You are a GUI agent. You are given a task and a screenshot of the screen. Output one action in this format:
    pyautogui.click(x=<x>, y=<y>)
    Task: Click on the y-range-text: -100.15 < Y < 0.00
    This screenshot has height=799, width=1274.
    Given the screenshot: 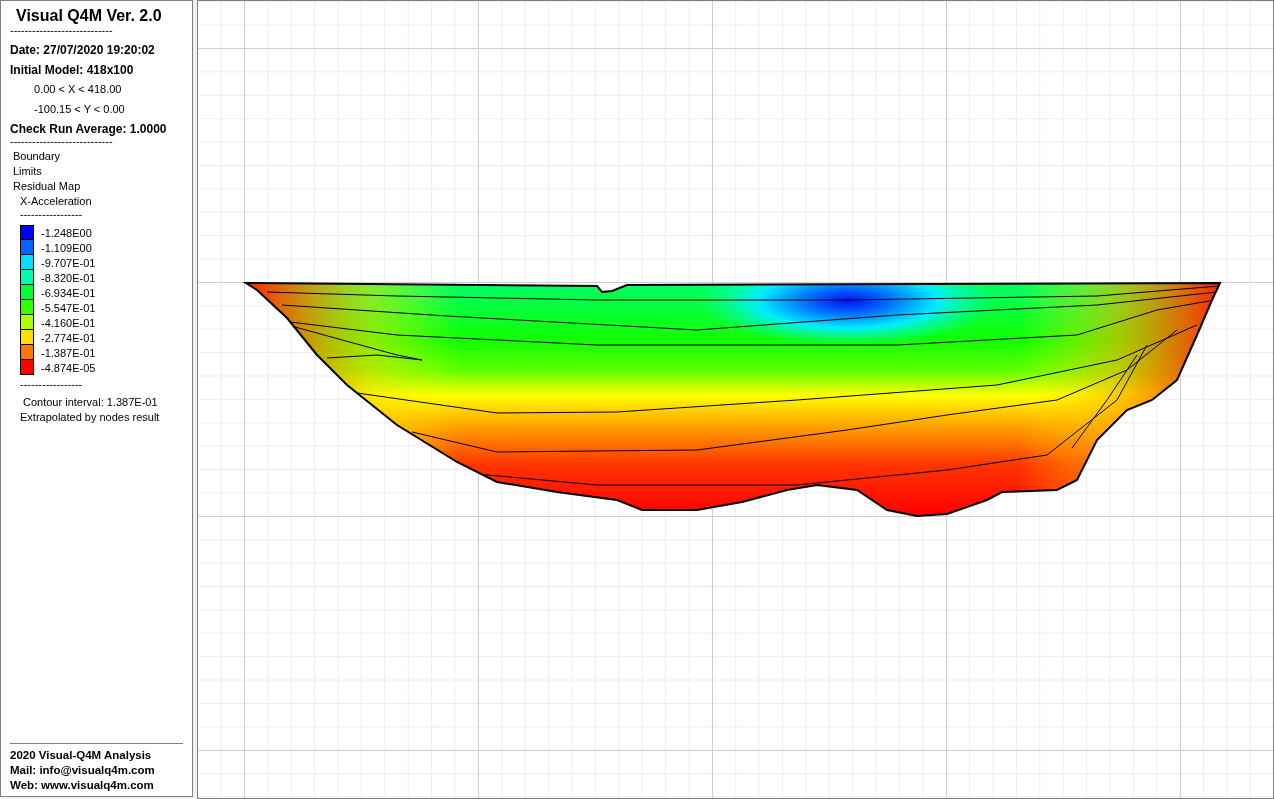 What is the action you would take?
    pyautogui.click(x=79, y=109)
    